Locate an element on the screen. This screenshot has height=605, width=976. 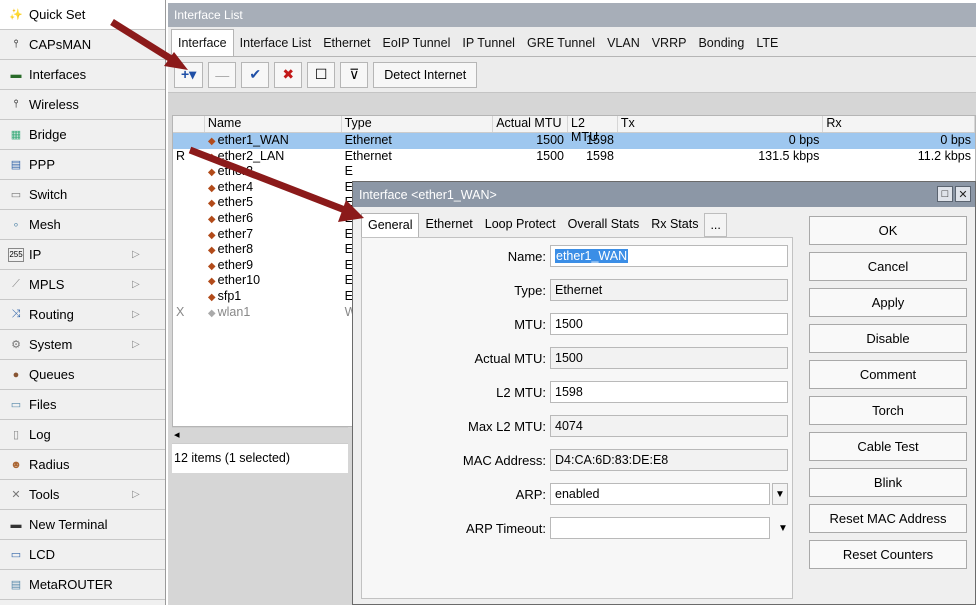
sidebar-item-ppp: ▤ PPP is located at coordinates (82, 165).